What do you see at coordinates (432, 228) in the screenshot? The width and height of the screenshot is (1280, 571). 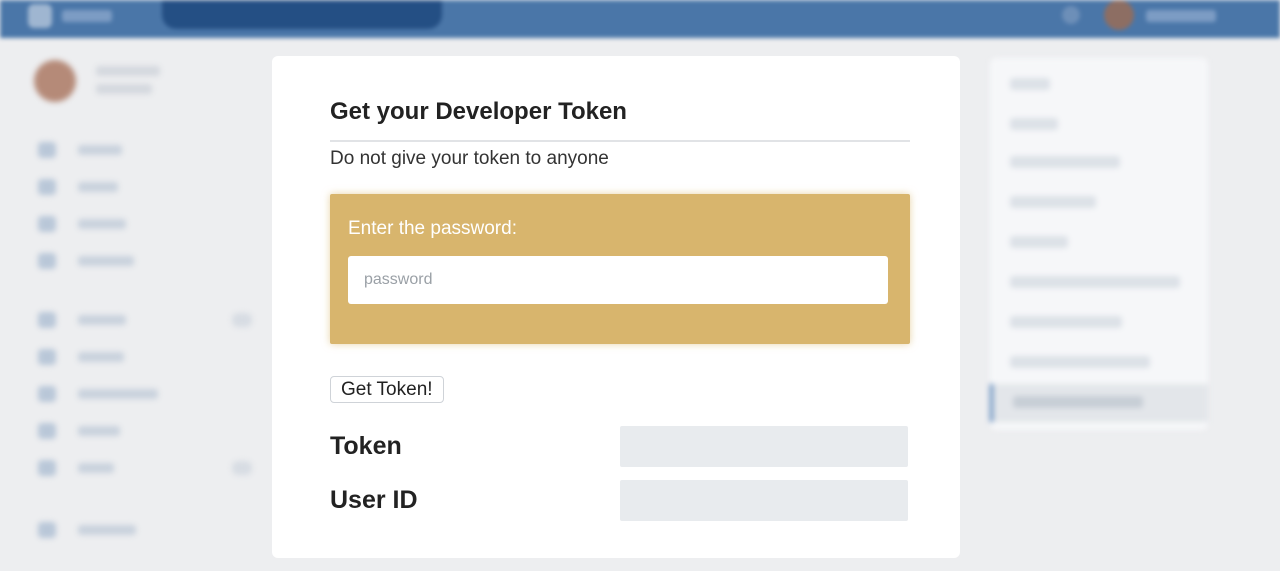 I see `password-label: Enter the password:` at bounding box center [432, 228].